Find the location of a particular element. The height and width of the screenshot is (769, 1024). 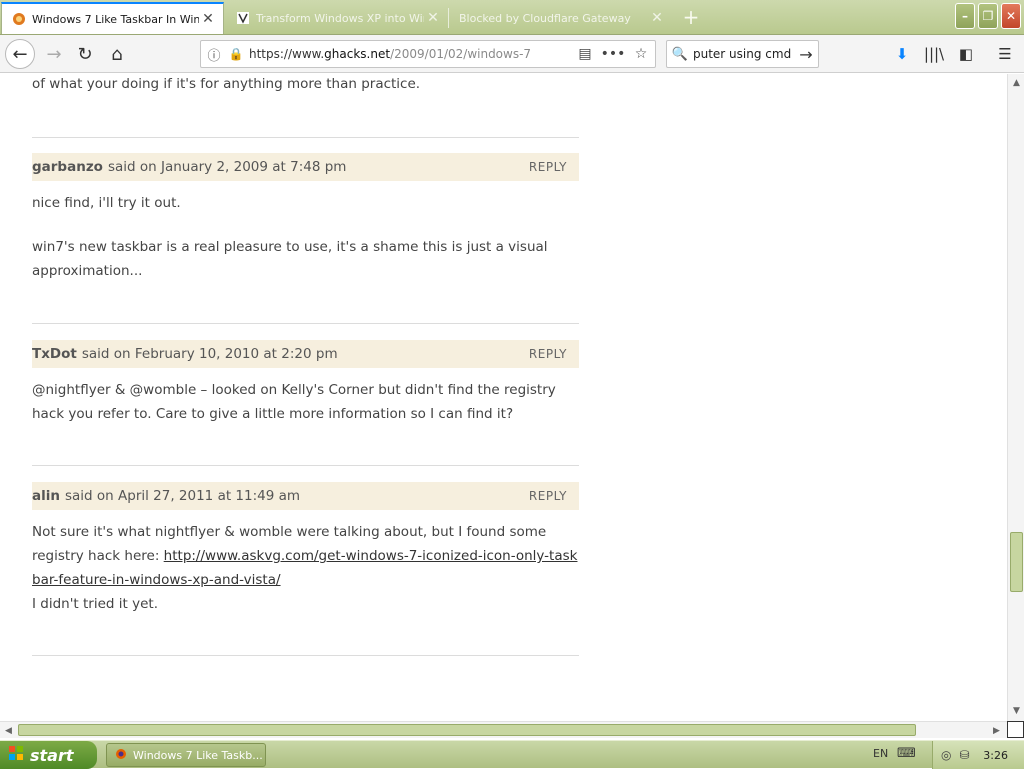

library-icon: |||\ is located at coordinates (934, 54).